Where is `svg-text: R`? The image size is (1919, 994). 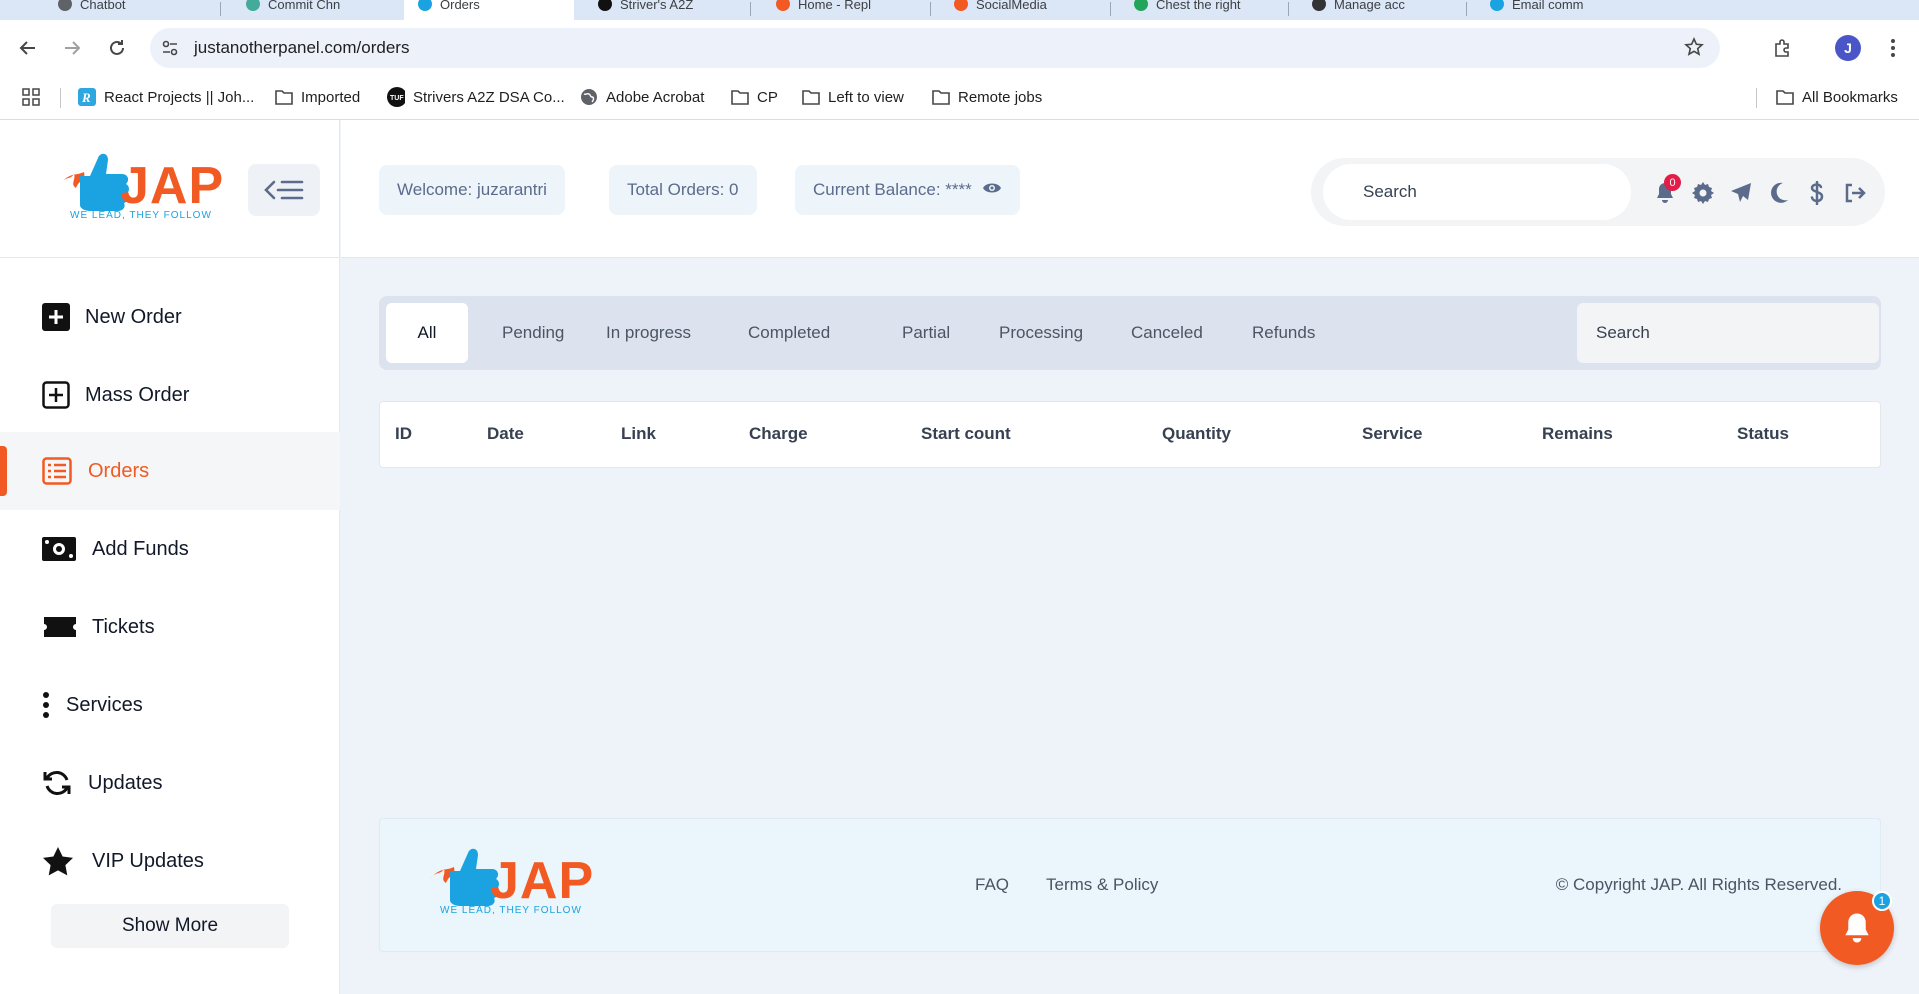 svg-text: R is located at coordinates (86, 97).